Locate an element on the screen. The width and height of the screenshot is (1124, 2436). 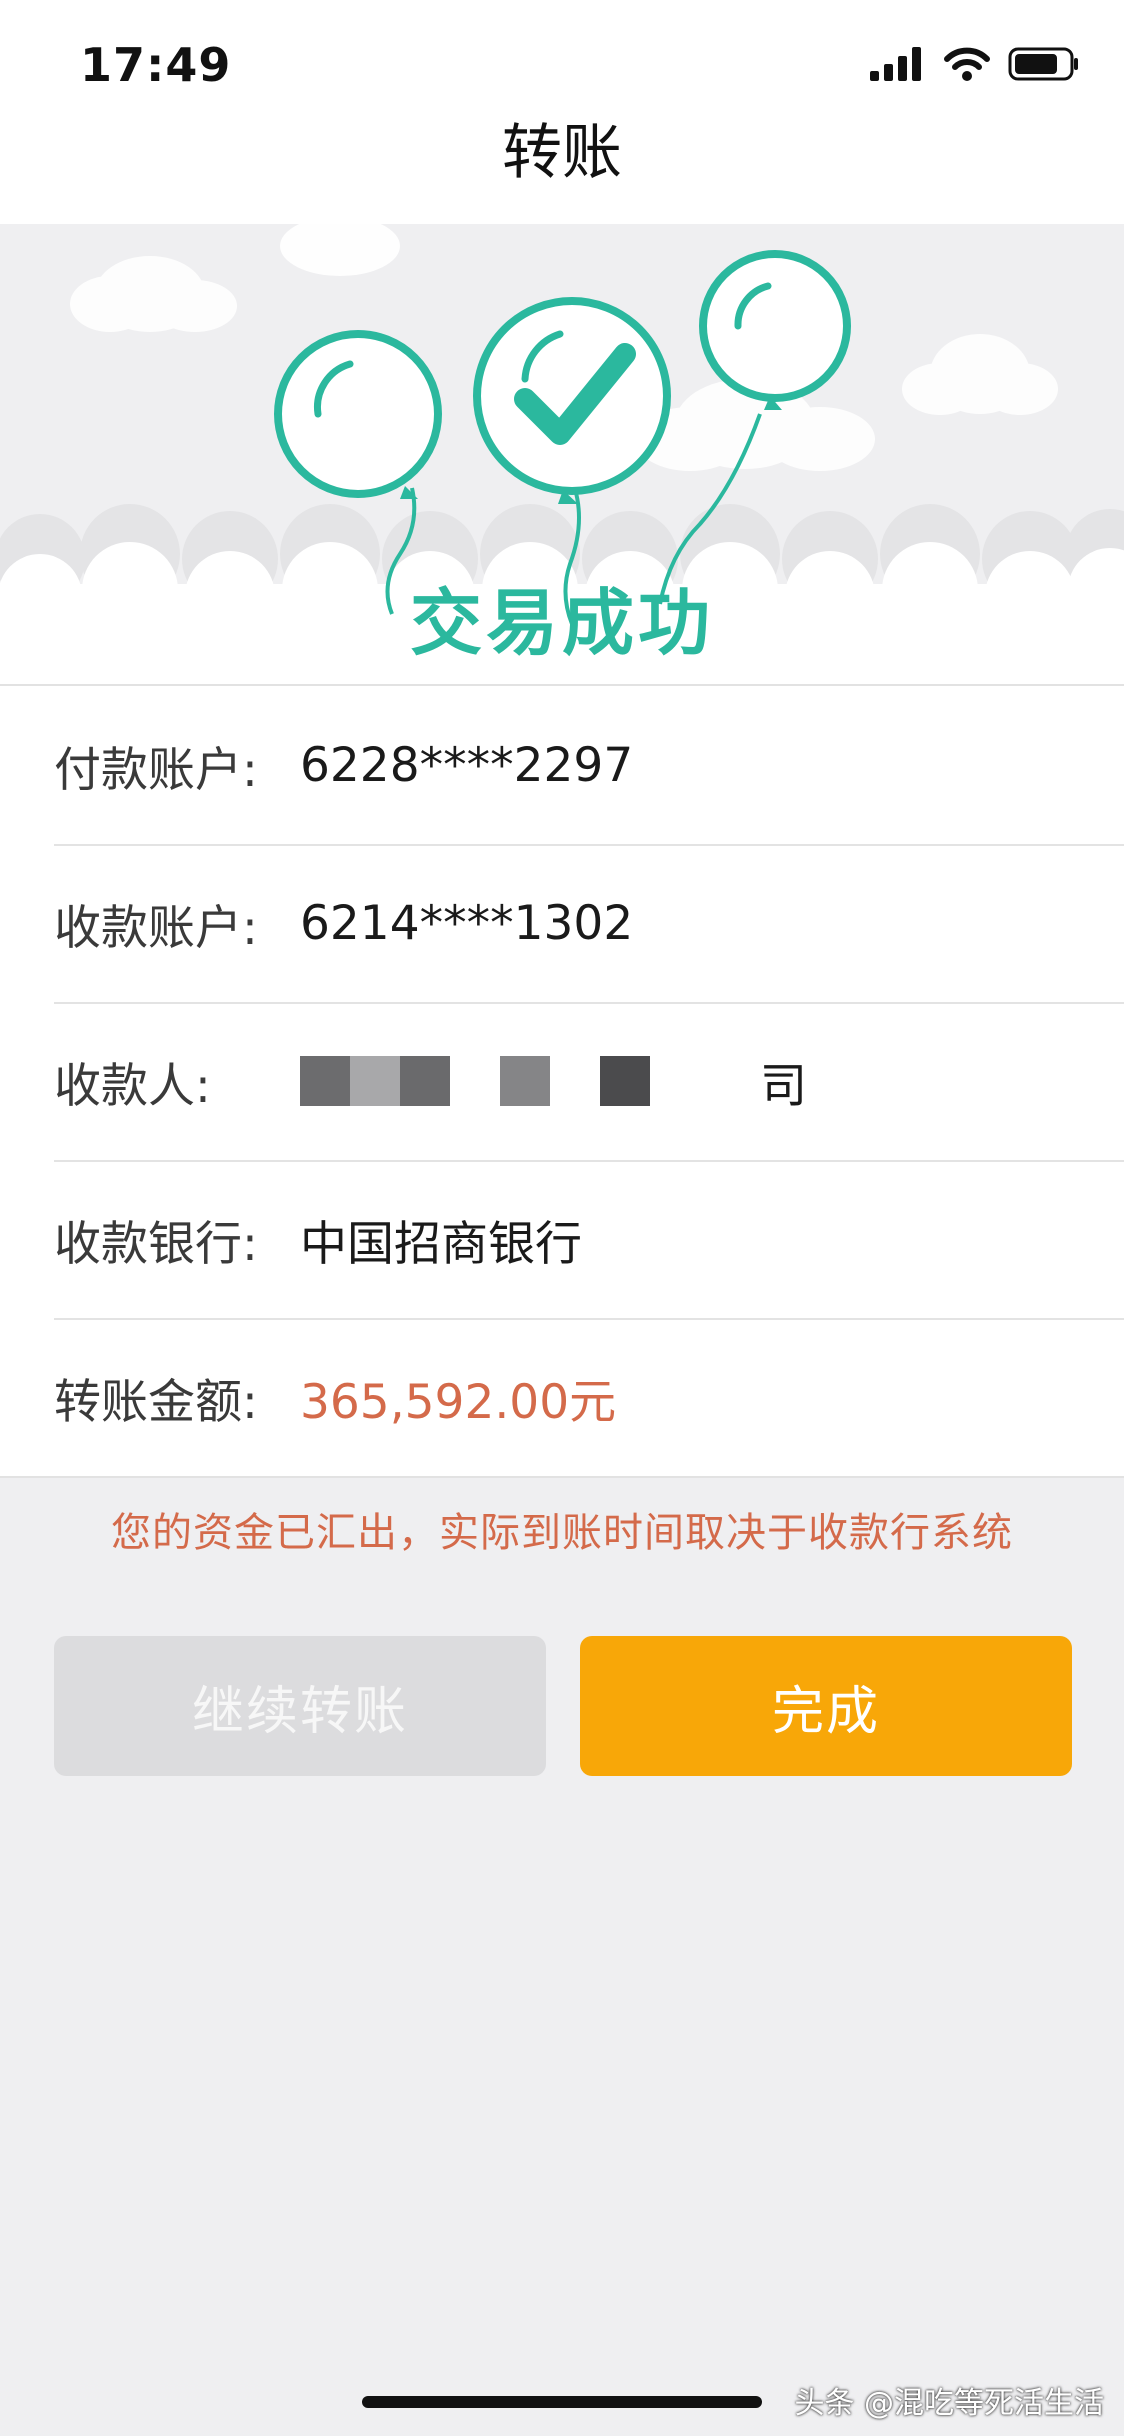
navigation-bar: 转账 is located at coordinates (562, 162).